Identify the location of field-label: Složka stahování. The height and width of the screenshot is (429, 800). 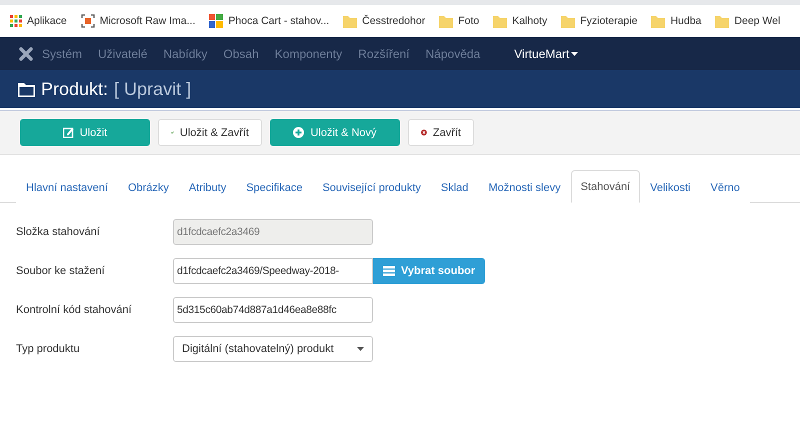
(58, 232).